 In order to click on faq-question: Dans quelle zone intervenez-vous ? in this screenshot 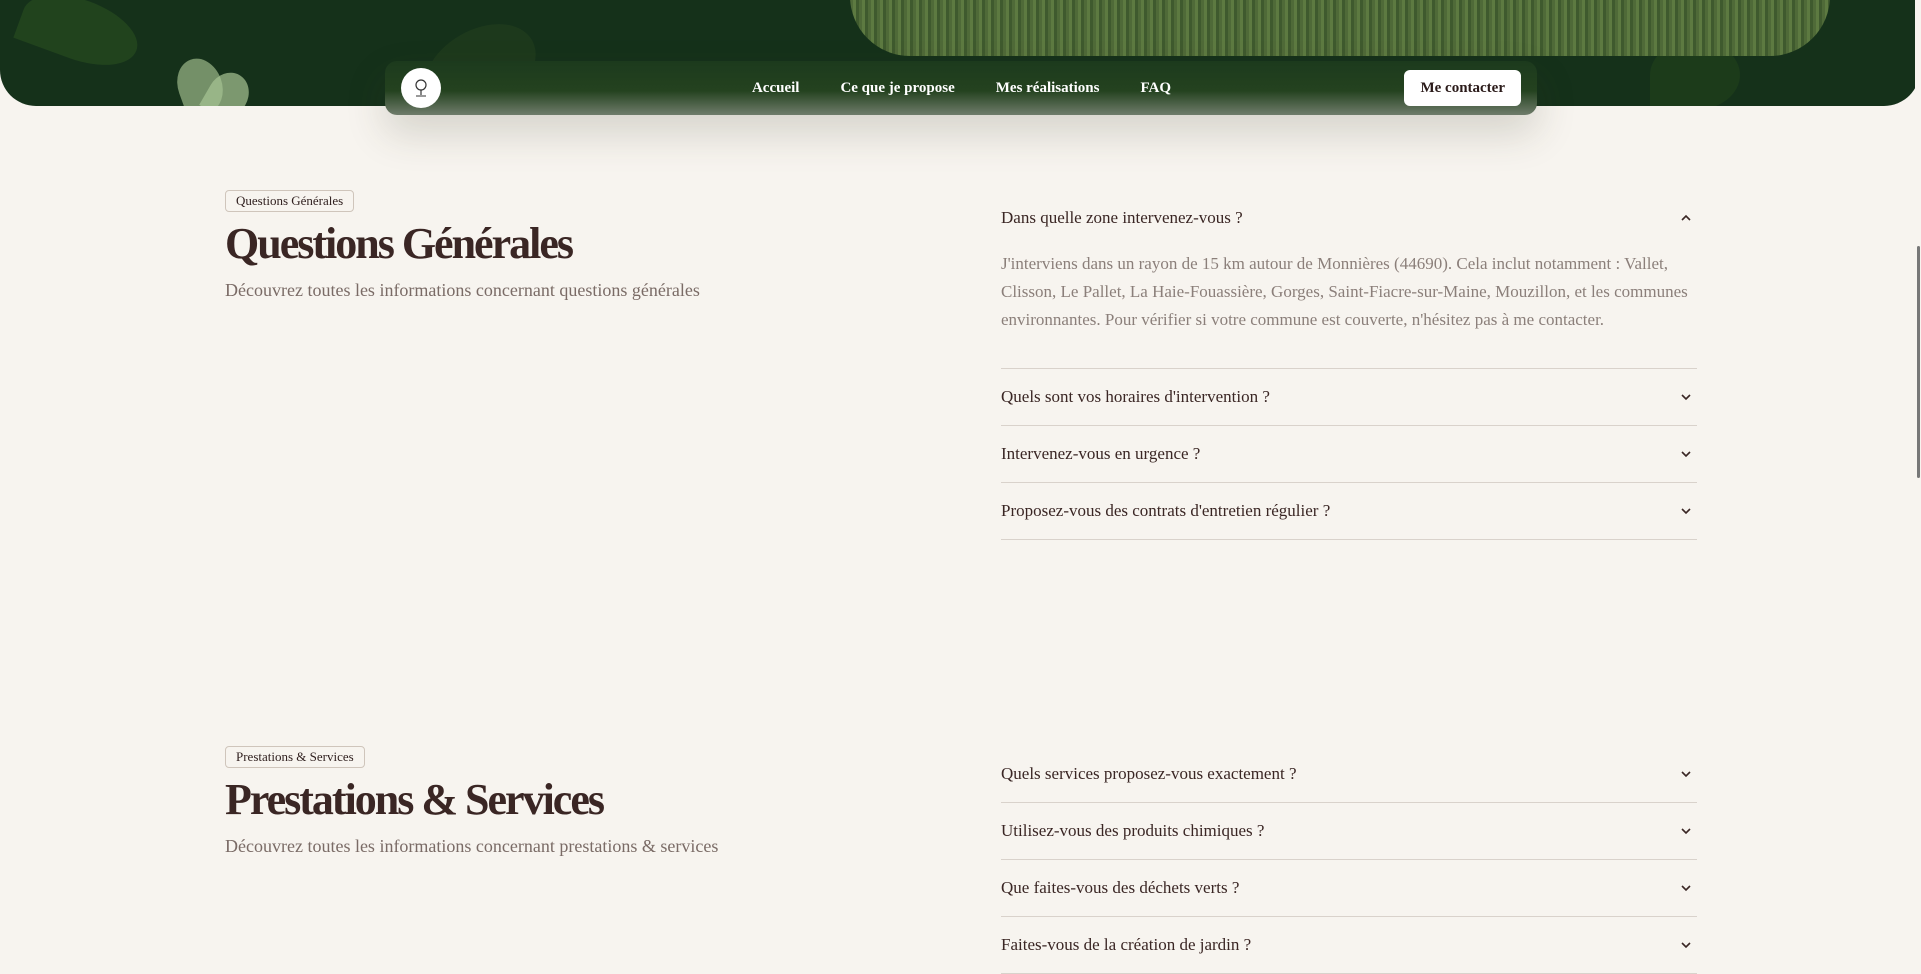, I will do `click(1122, 217)`.